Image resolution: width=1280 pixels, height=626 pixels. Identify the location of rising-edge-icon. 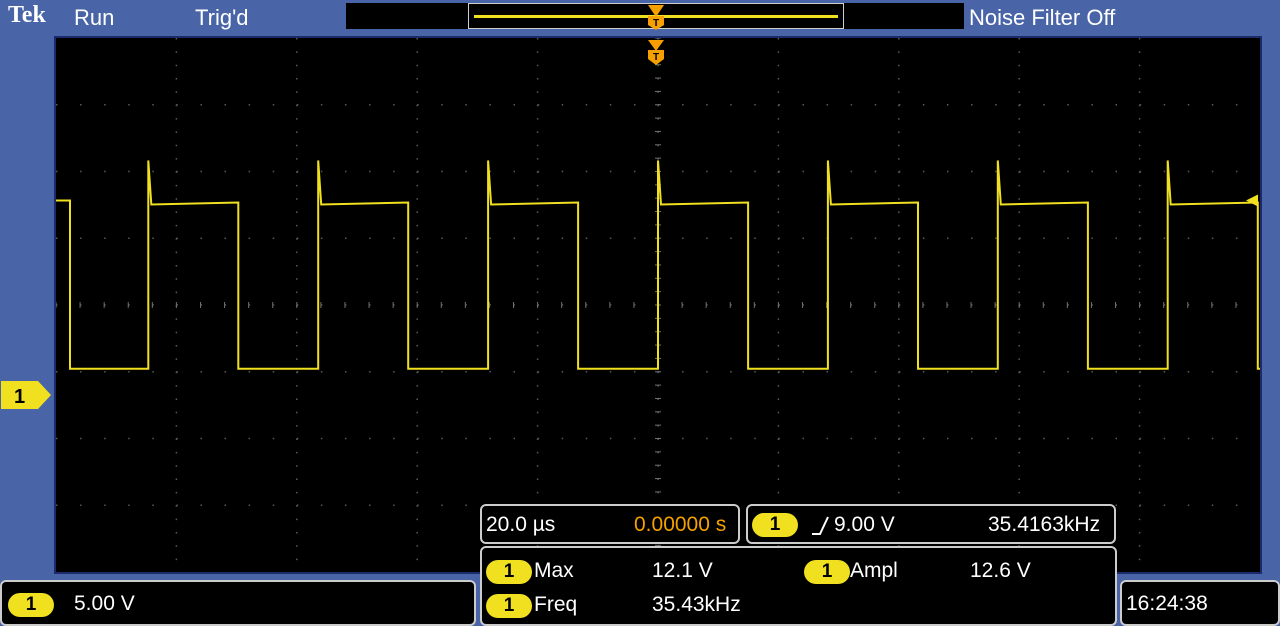
(820, 525).